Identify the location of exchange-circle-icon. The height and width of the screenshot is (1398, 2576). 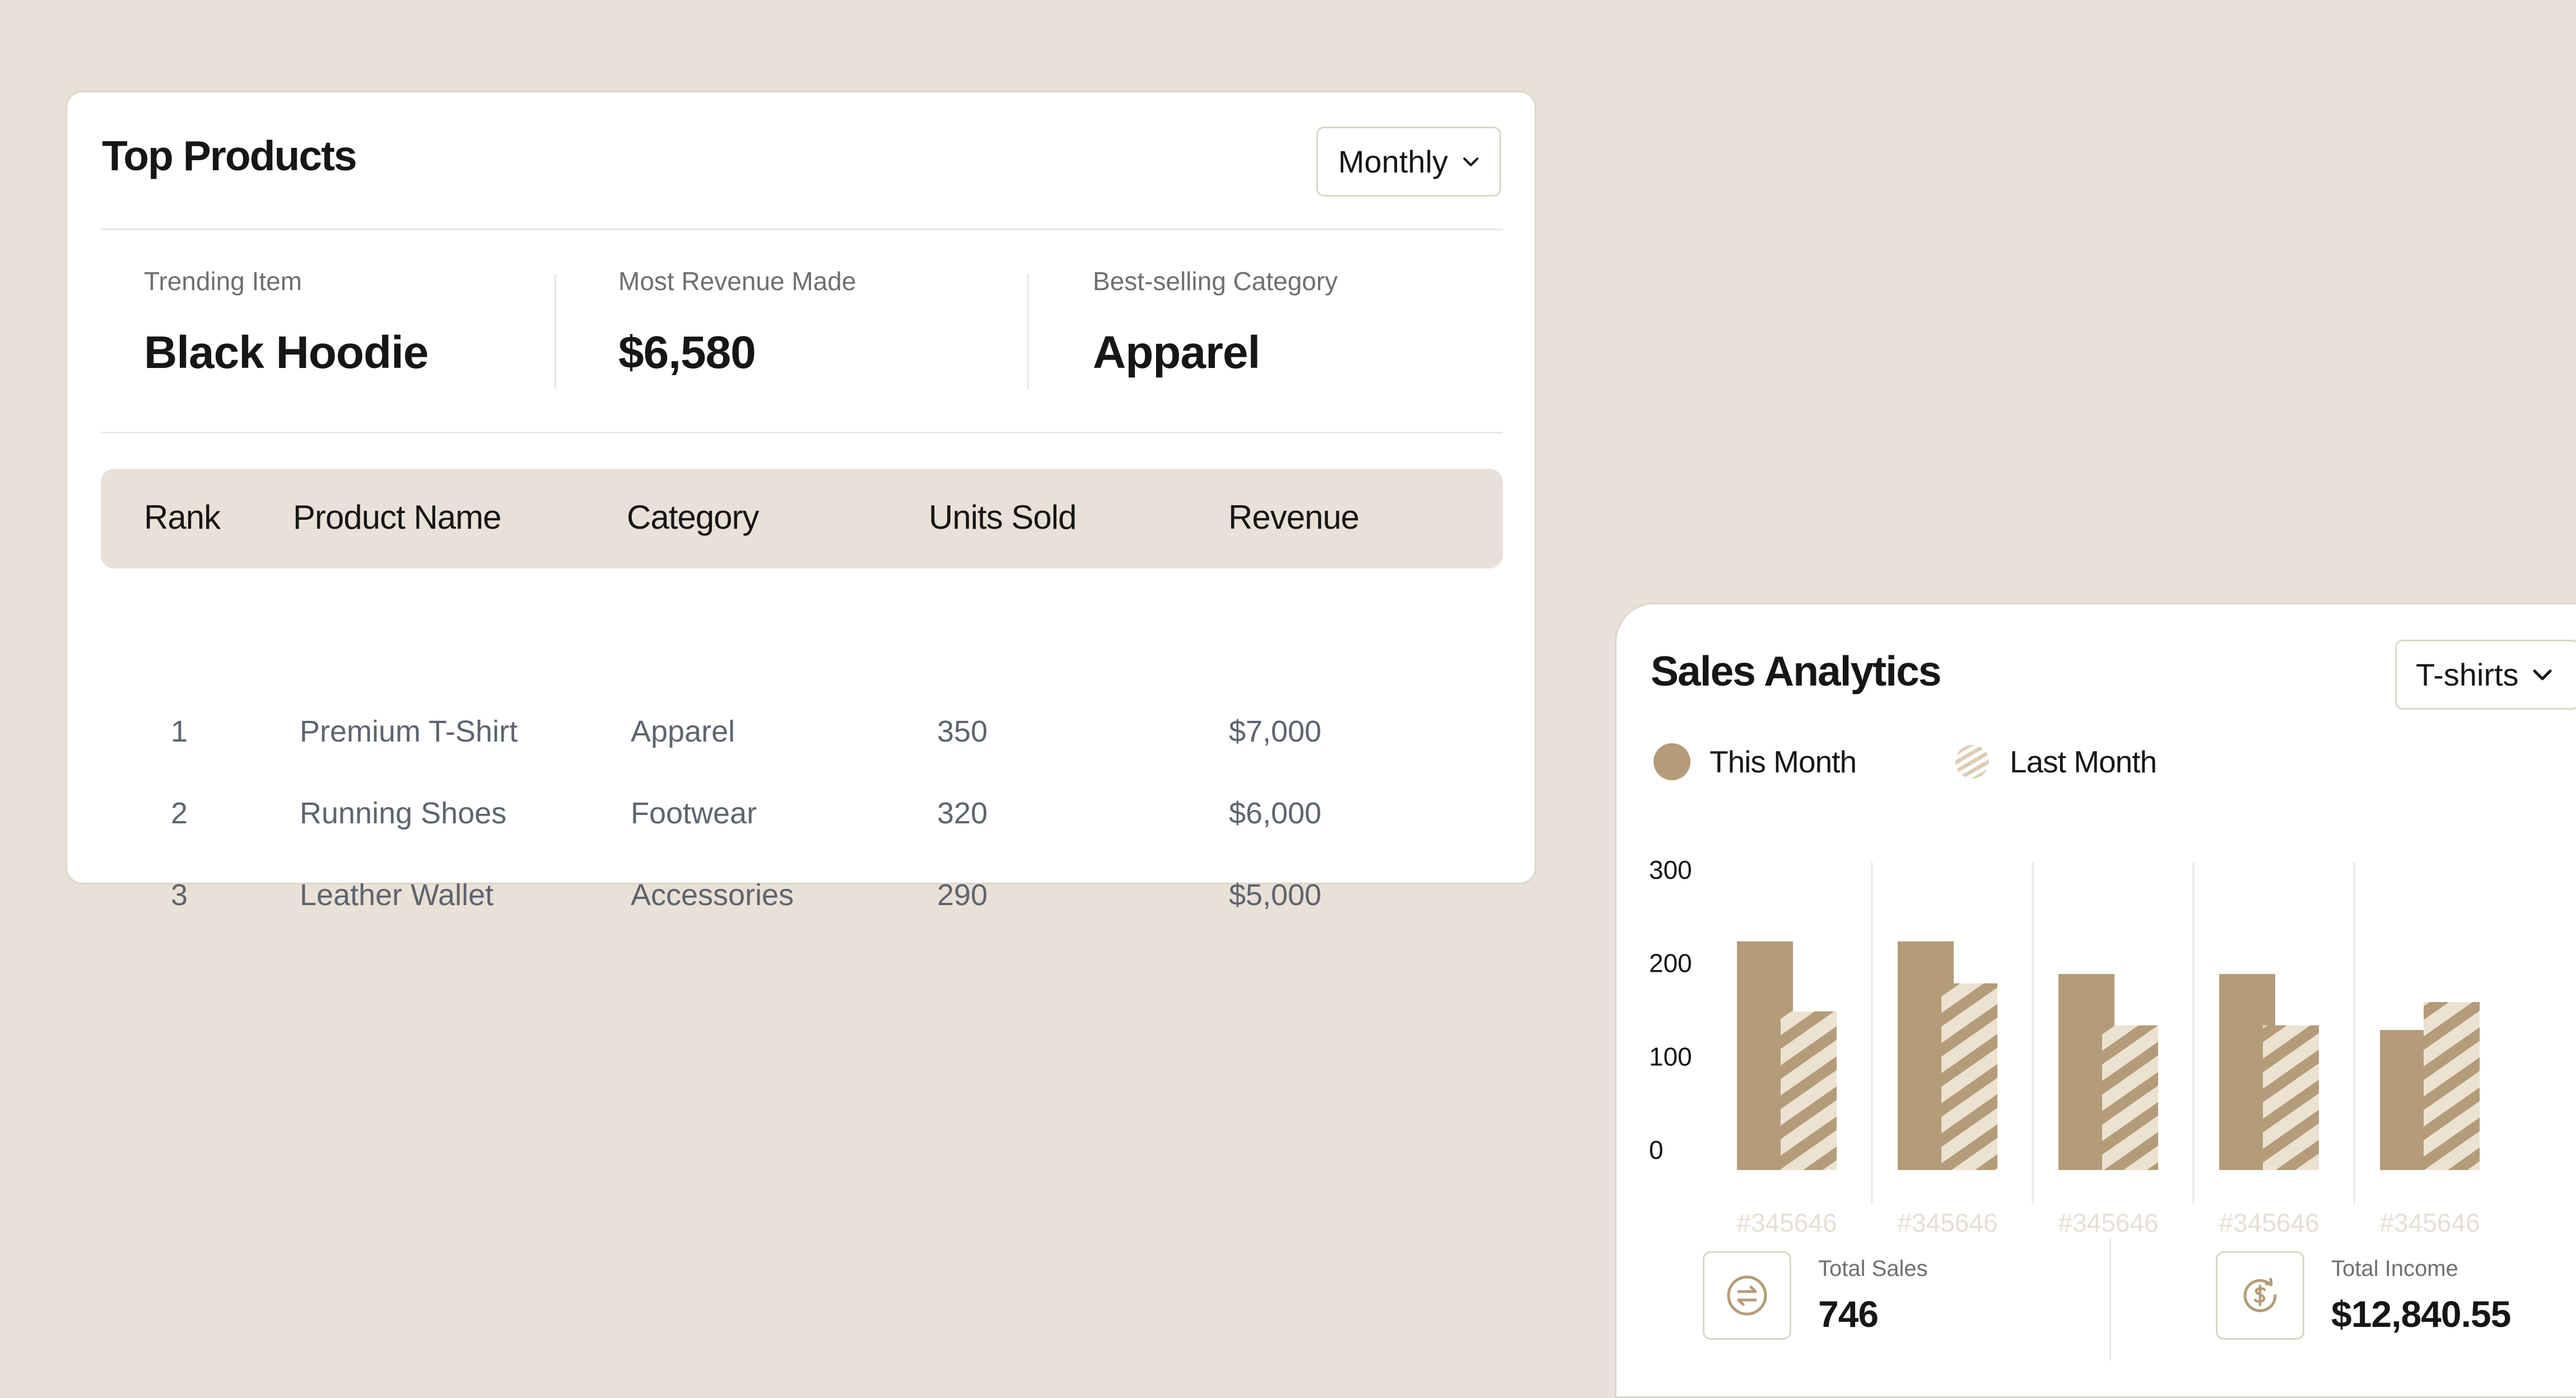
(1747, 1296).